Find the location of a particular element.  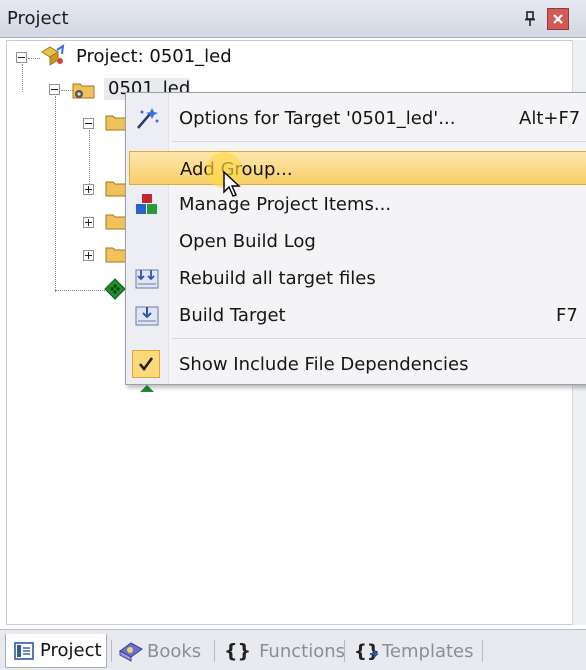

tab-label: Books is located at coordinates (174, 651).